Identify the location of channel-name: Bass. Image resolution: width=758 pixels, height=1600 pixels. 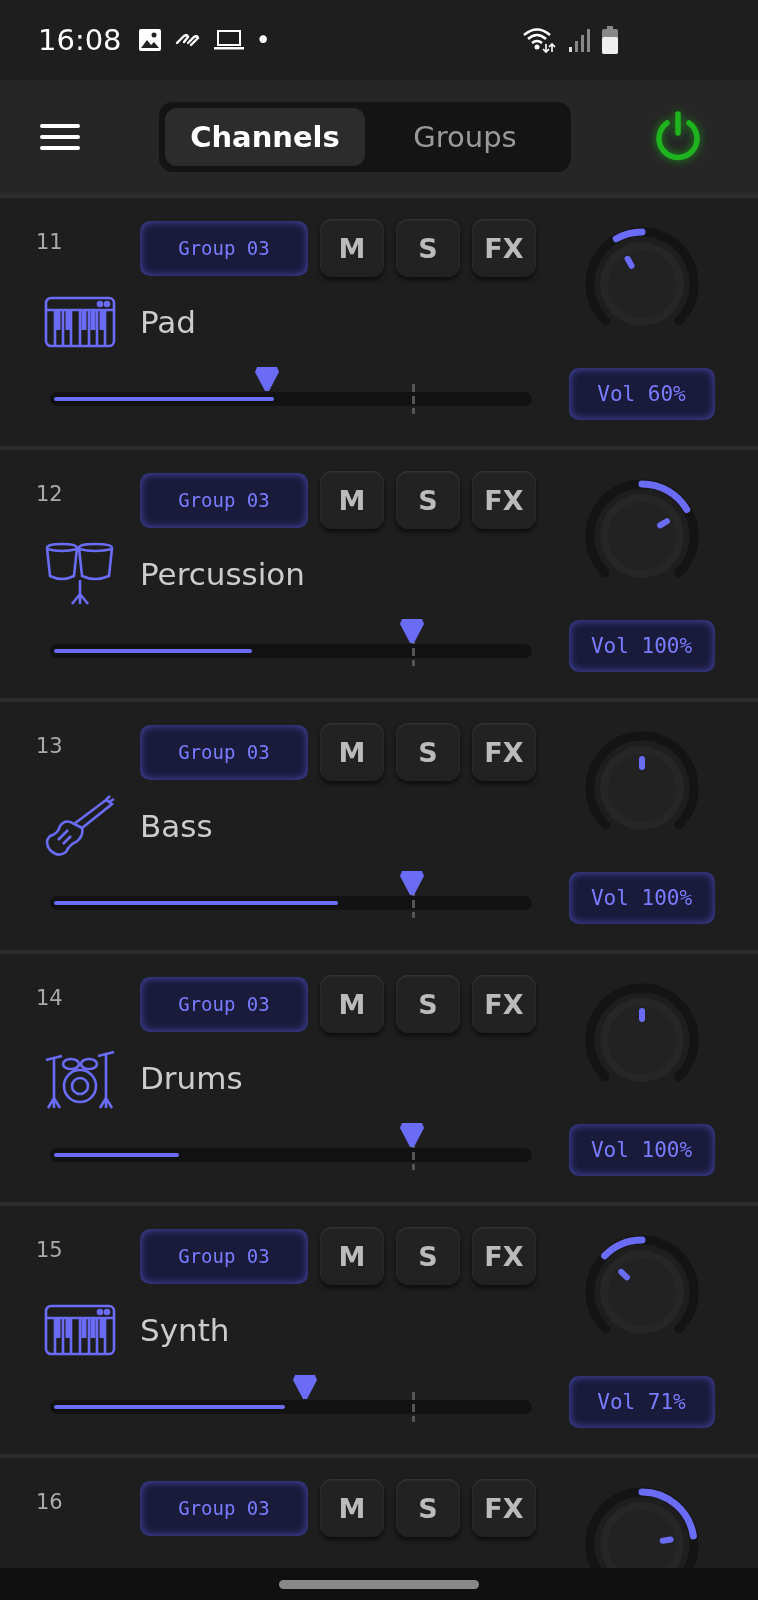
(176, 826).